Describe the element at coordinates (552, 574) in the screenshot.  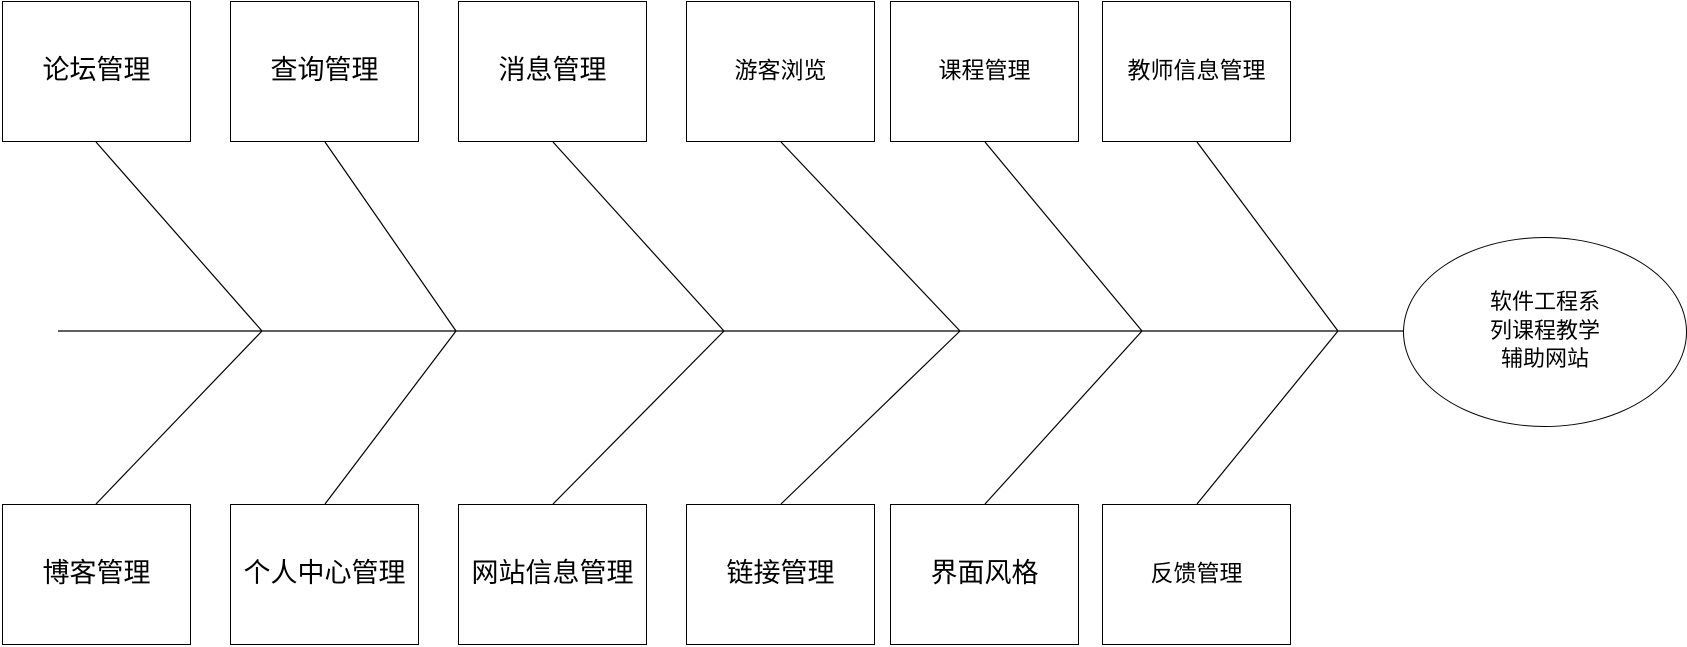
I see `cause-box-bottom-3: 网站信息管理` at that location.